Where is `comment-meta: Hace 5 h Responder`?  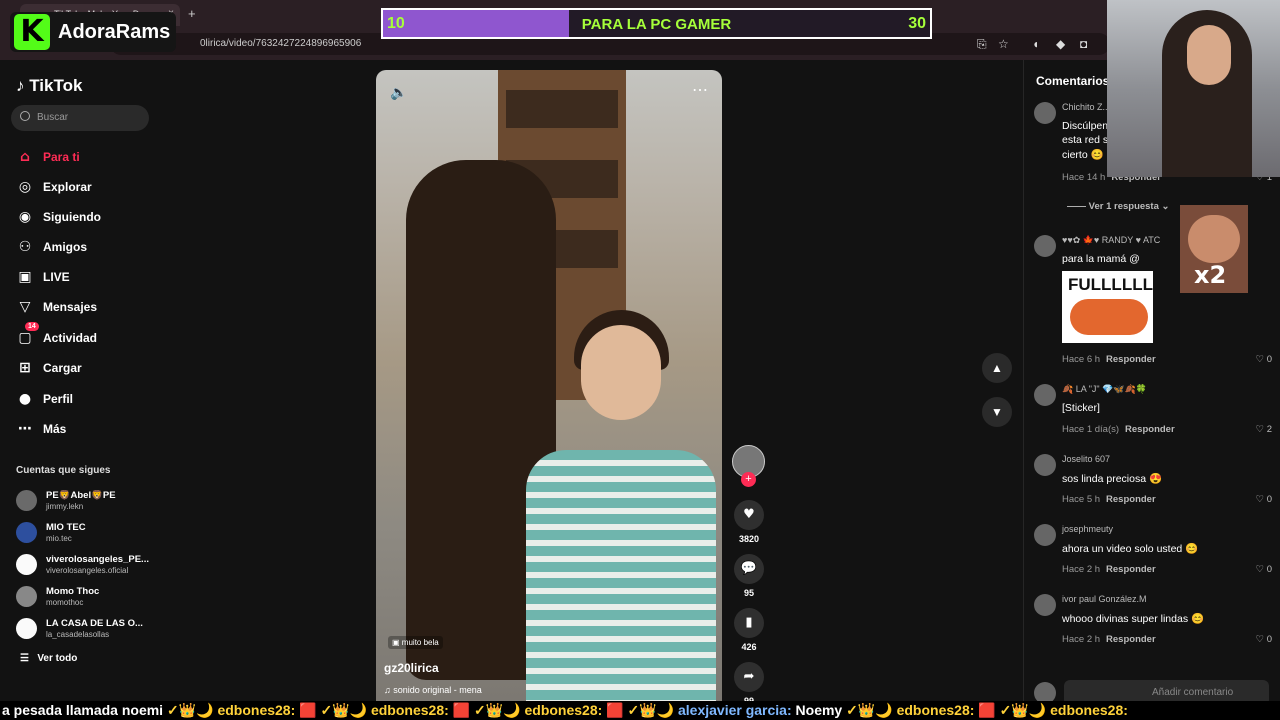 comment-meta: Hace 5 h Responder is located at coordinates (1109, 499).